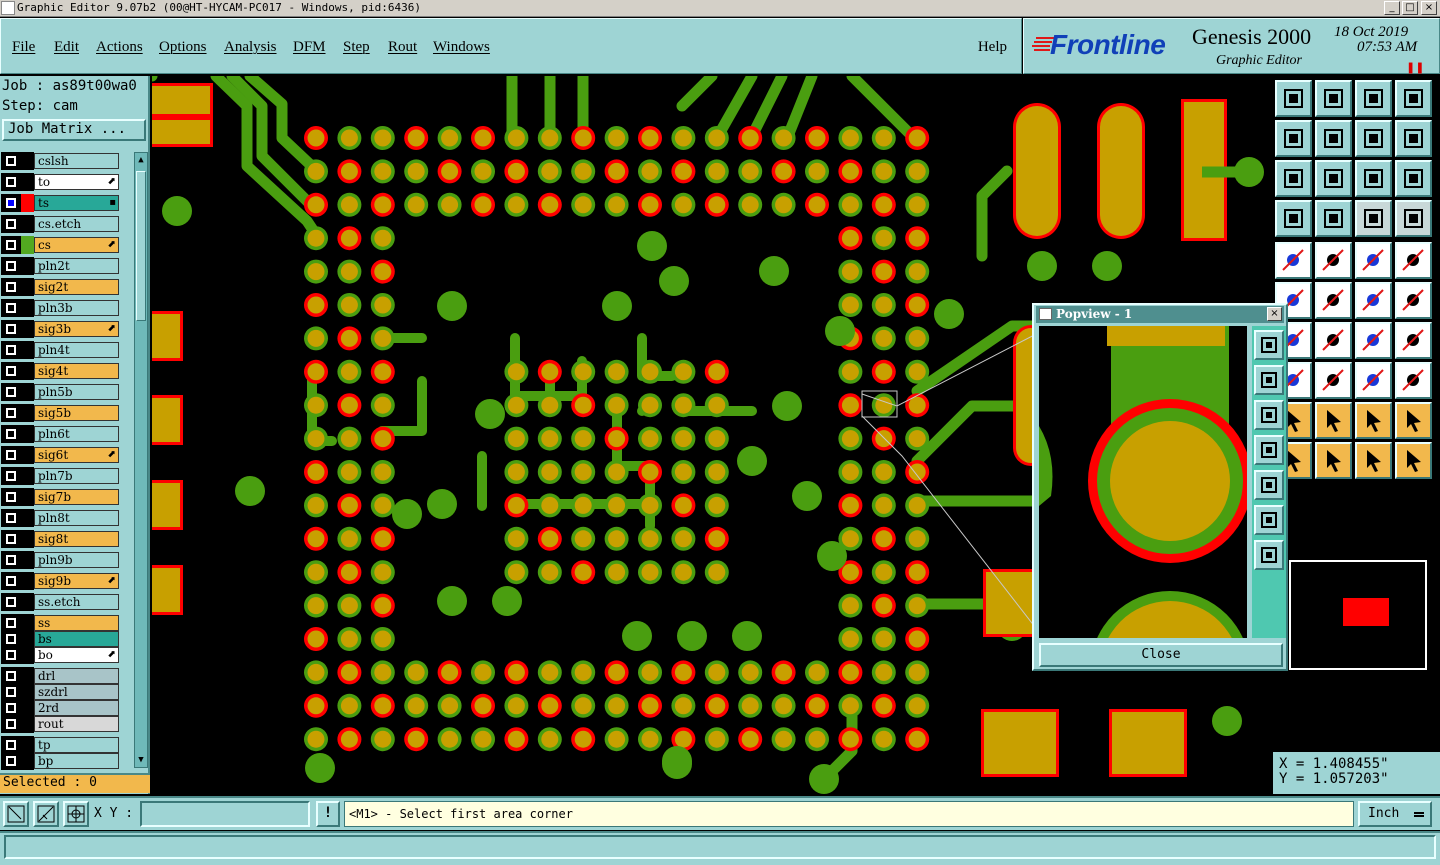 The height and width of the screenshot is (865, 1440). I want to click on warning-button: !, so click(328, 814).